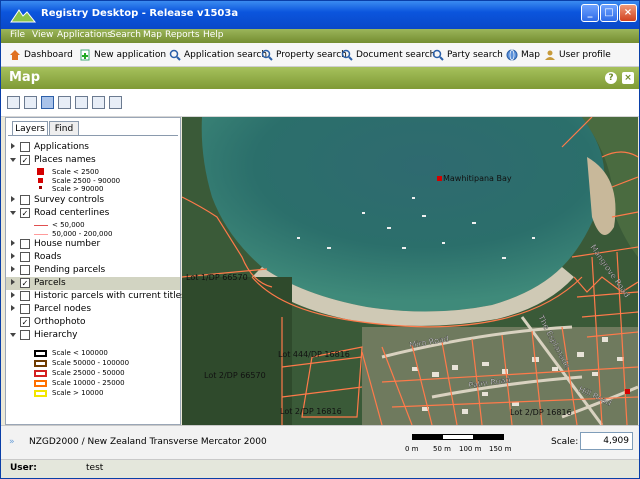 The height and width of the screenshot is (479, 640). I want to click on help-button: ?, so click(611, 78).